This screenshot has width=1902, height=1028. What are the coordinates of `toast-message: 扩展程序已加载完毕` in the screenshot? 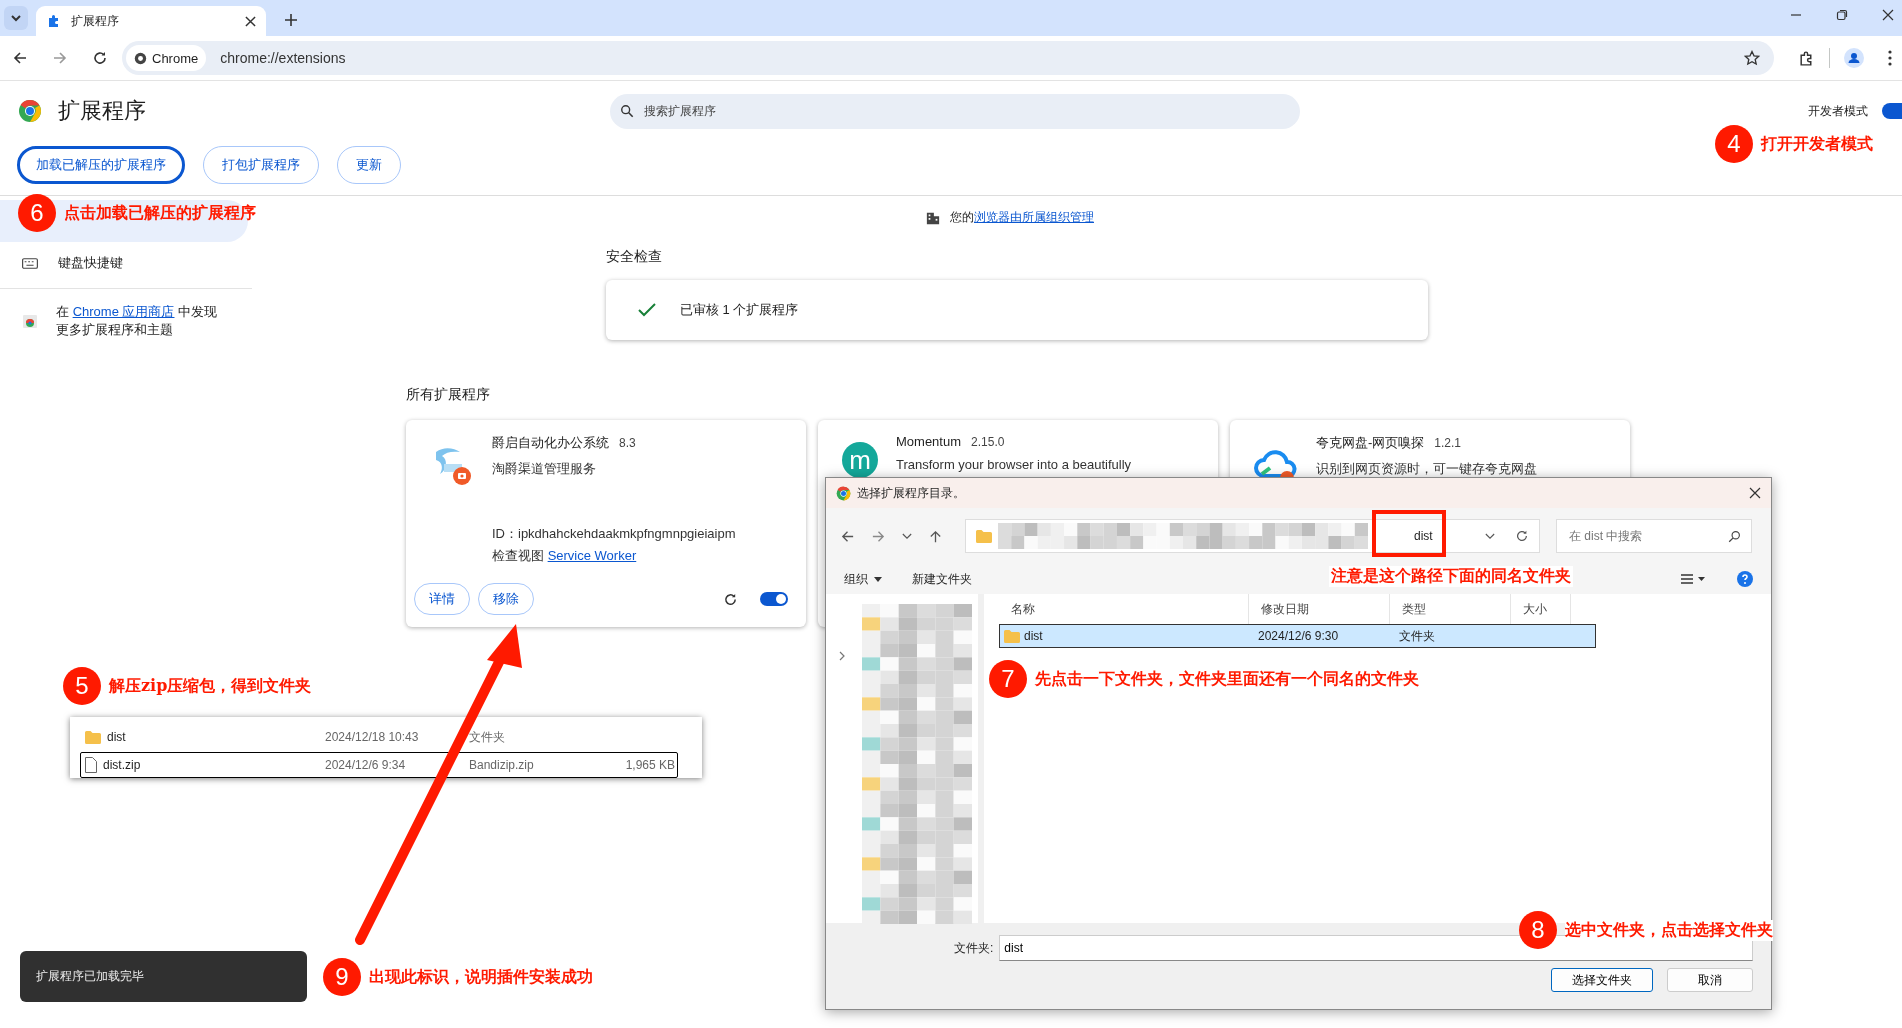 It's located at (163, 976).